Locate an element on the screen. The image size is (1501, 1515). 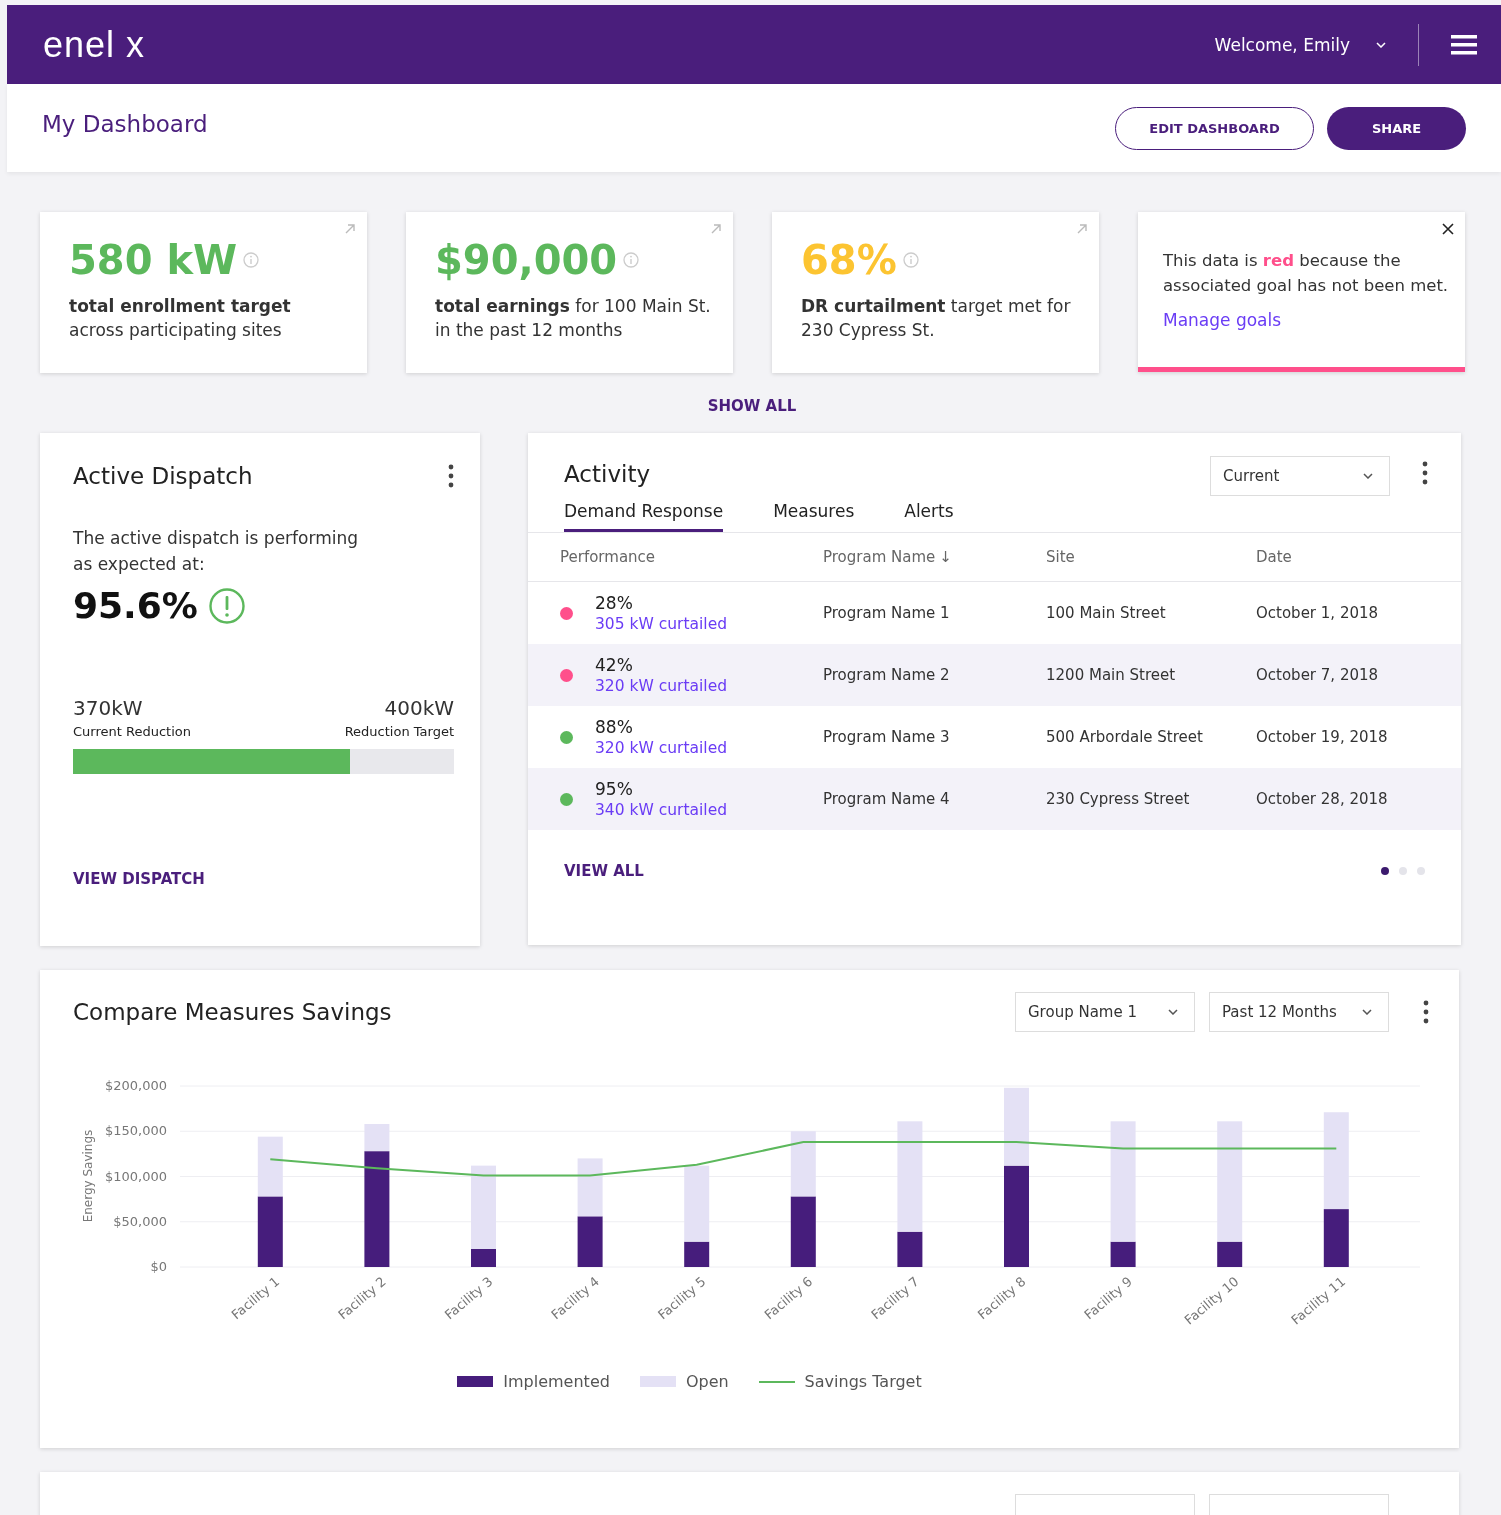
column-header: Date is located at coordinates (1358, 557).